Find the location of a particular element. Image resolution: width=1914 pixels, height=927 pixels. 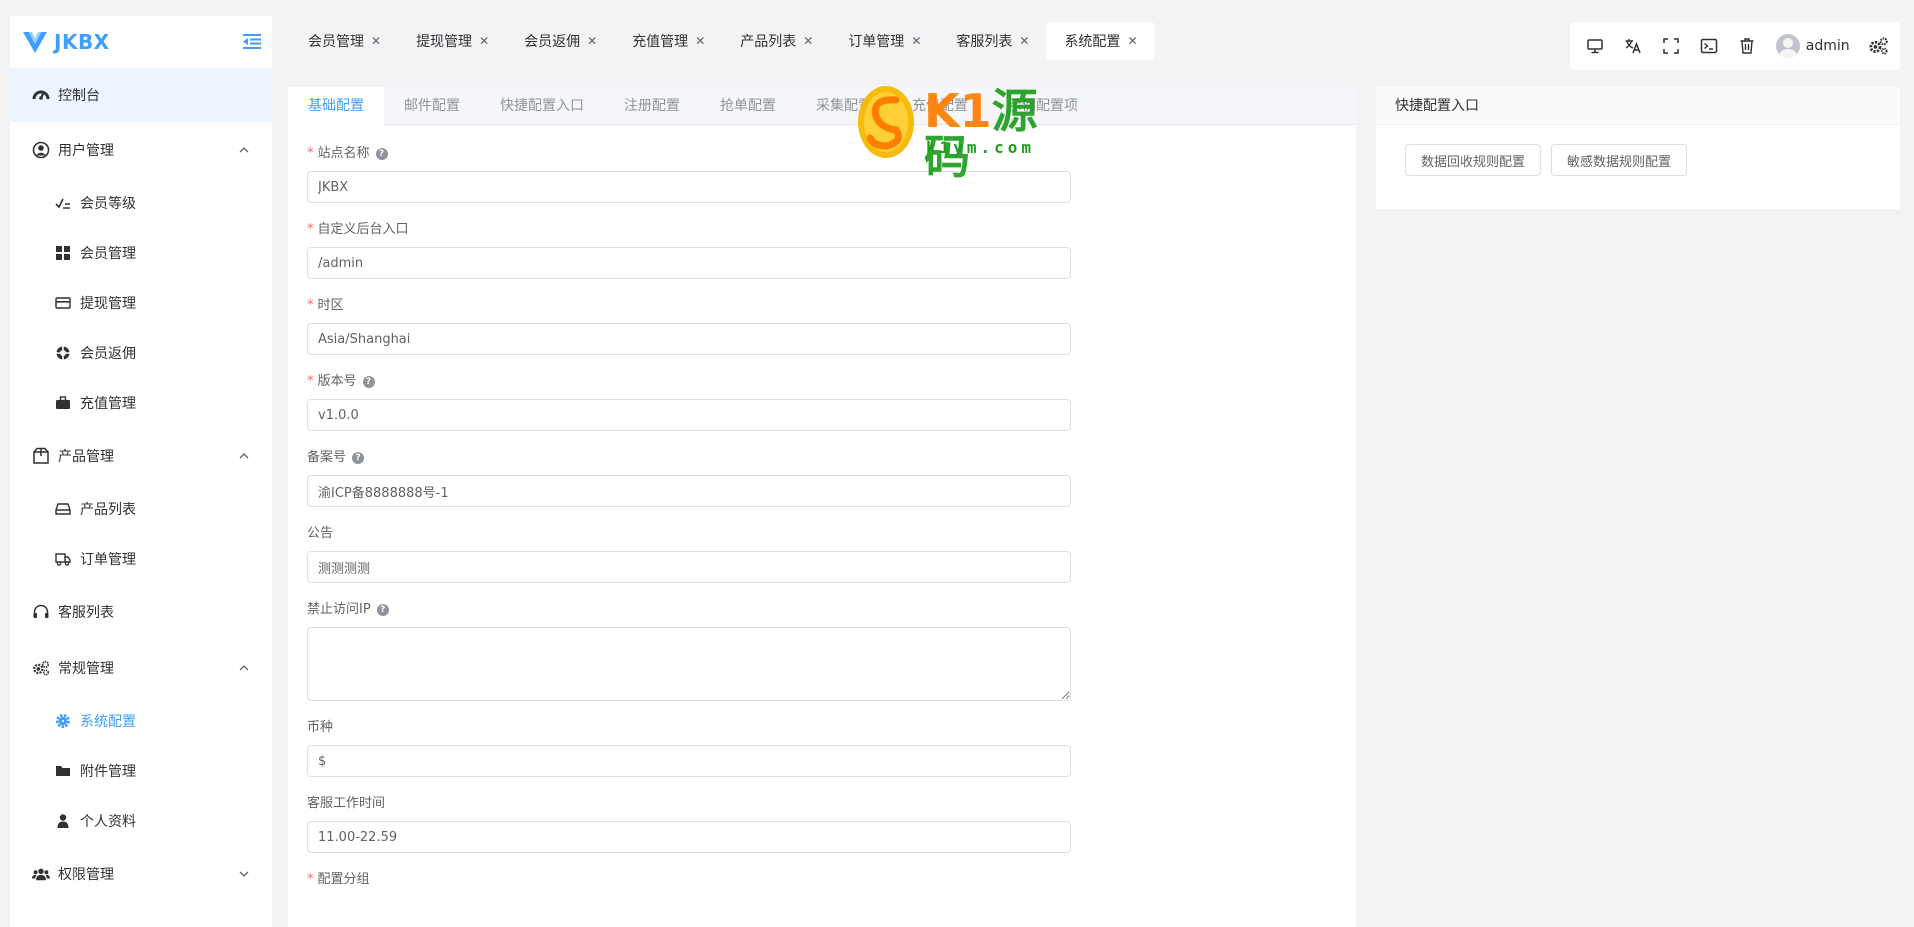

sidebar-group-products: 产品管理 is located at coordinates (141, 456).